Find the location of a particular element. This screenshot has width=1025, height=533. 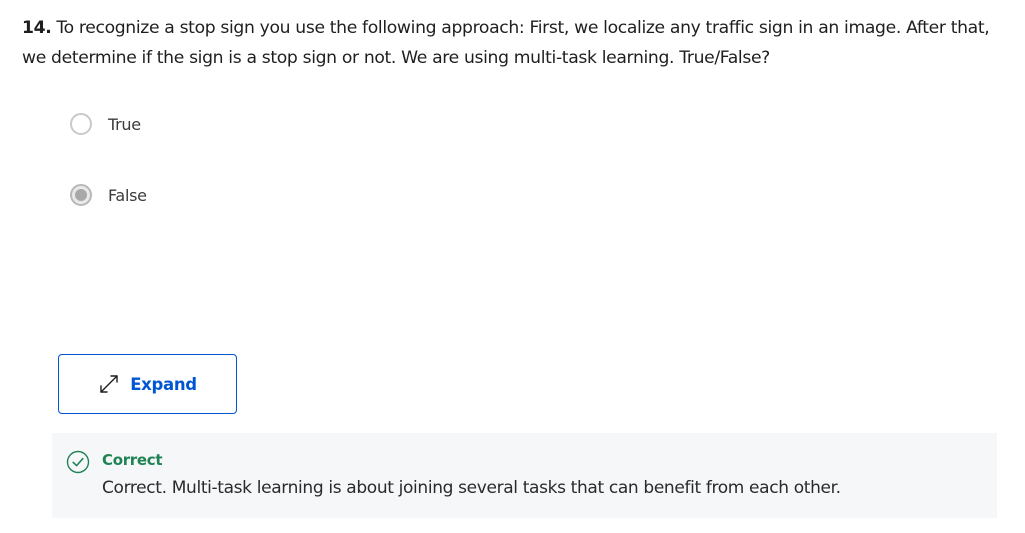

question-number: 14. is located at coordinates (37, 28).